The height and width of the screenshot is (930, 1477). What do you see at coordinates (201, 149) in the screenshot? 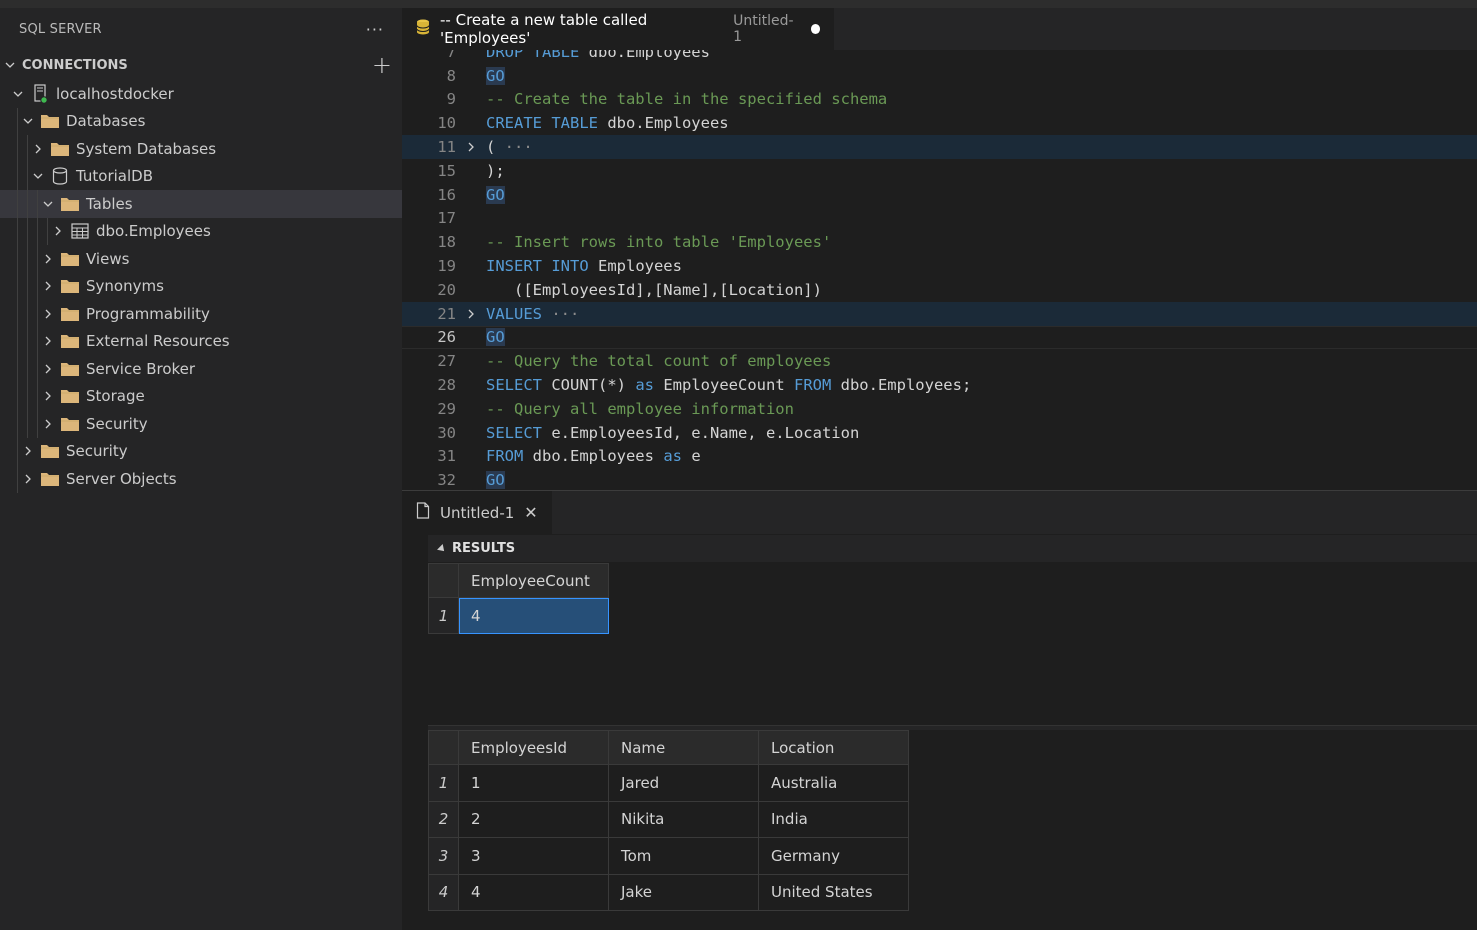
I see `tree-item: System Databases` at bounding box center [201, 149].